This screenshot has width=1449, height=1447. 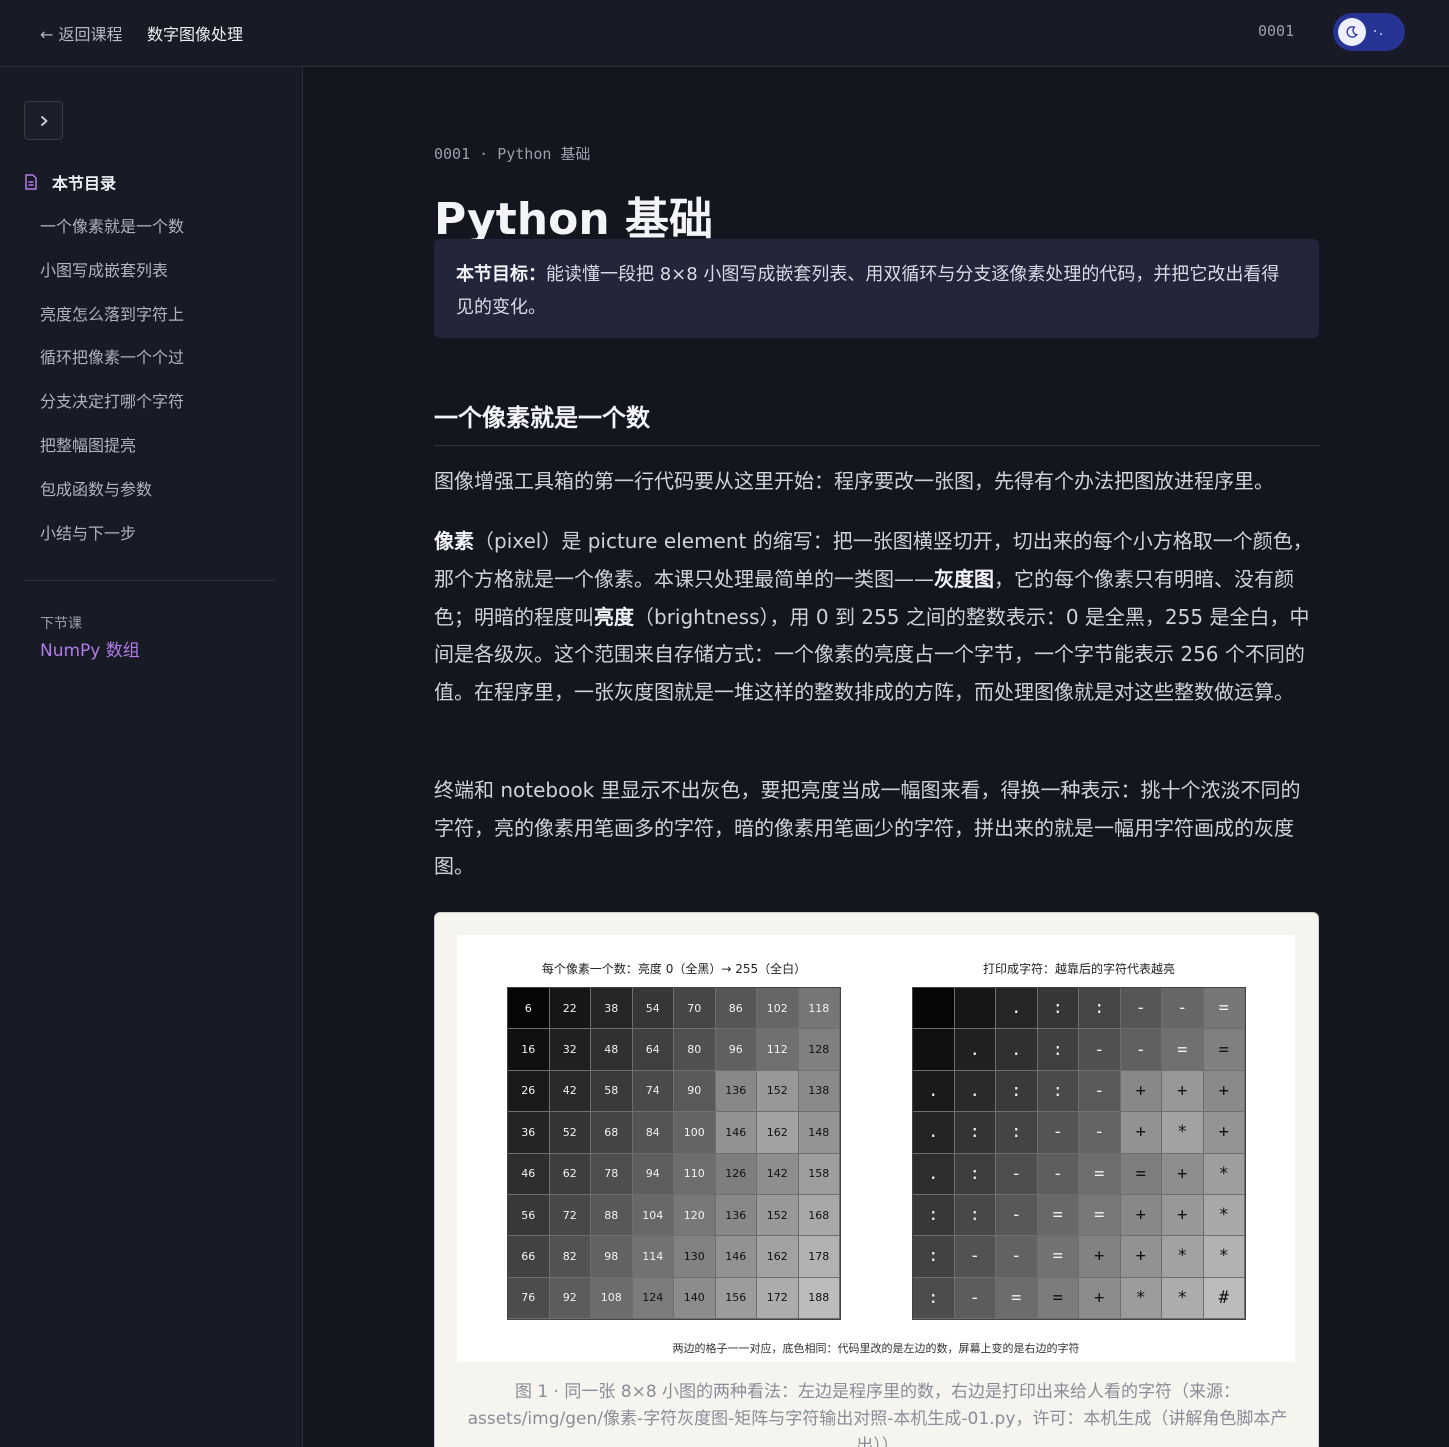 I want to click on pixel-cell: 42, so click(x=570, y=1091).